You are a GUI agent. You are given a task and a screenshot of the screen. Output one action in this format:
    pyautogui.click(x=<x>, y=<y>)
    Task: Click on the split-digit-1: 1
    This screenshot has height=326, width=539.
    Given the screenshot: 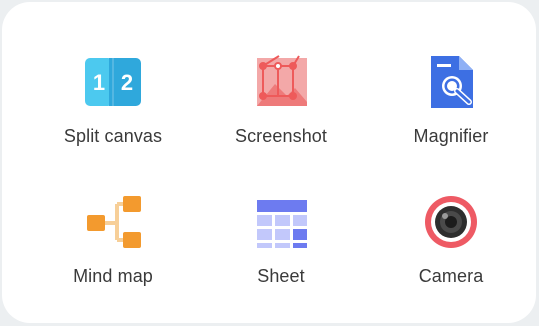 What is the action you would take?
    pyautogui.click(x=99, y=82)
    